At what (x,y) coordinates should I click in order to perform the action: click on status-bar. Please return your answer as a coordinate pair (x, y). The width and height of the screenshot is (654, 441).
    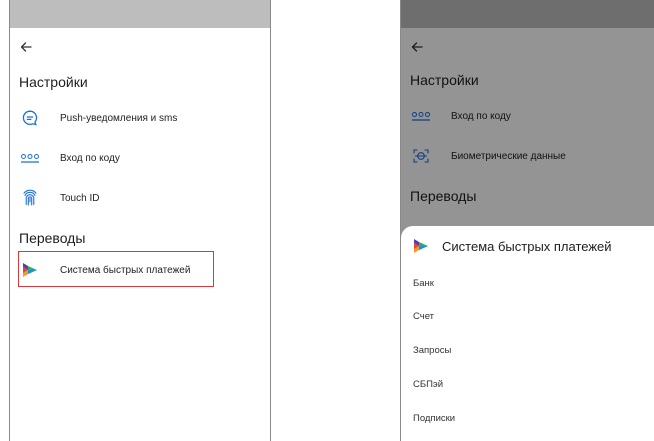
    Looking at the image, I should click on (140, 14).